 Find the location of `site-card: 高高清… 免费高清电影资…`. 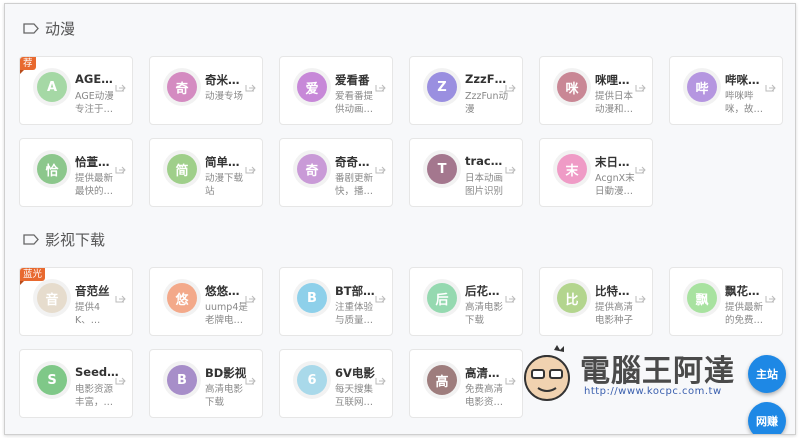

site-card: 高高清… 免费高清电影资… is located at coordinates (466, 383).